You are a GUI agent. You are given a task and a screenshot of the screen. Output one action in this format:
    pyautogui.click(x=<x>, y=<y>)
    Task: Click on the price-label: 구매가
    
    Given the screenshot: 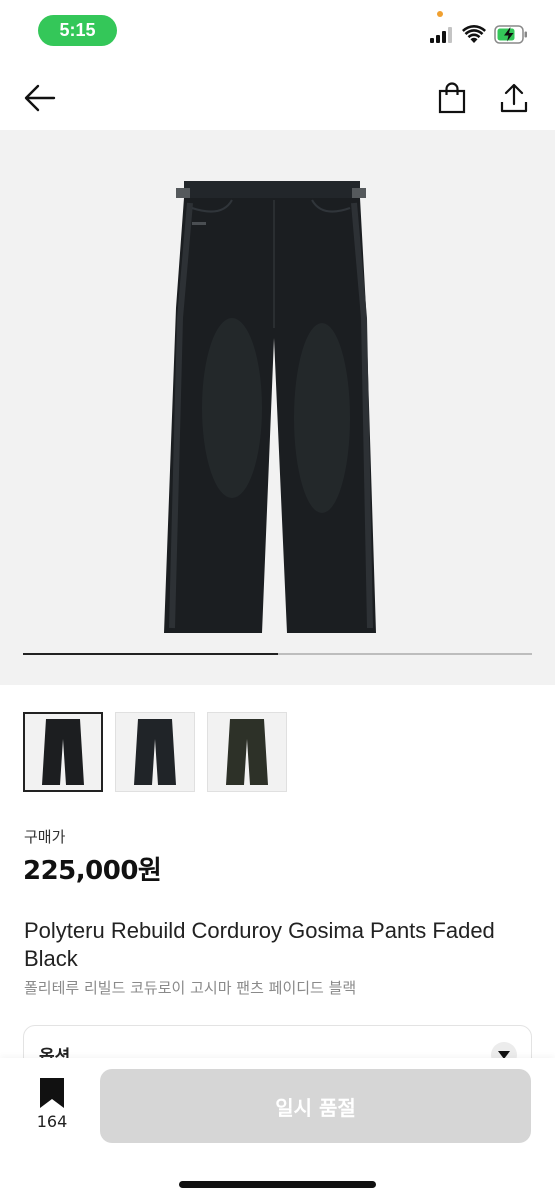 What is the action you would take?
    pyautogui.click(x=45, y=837)
    